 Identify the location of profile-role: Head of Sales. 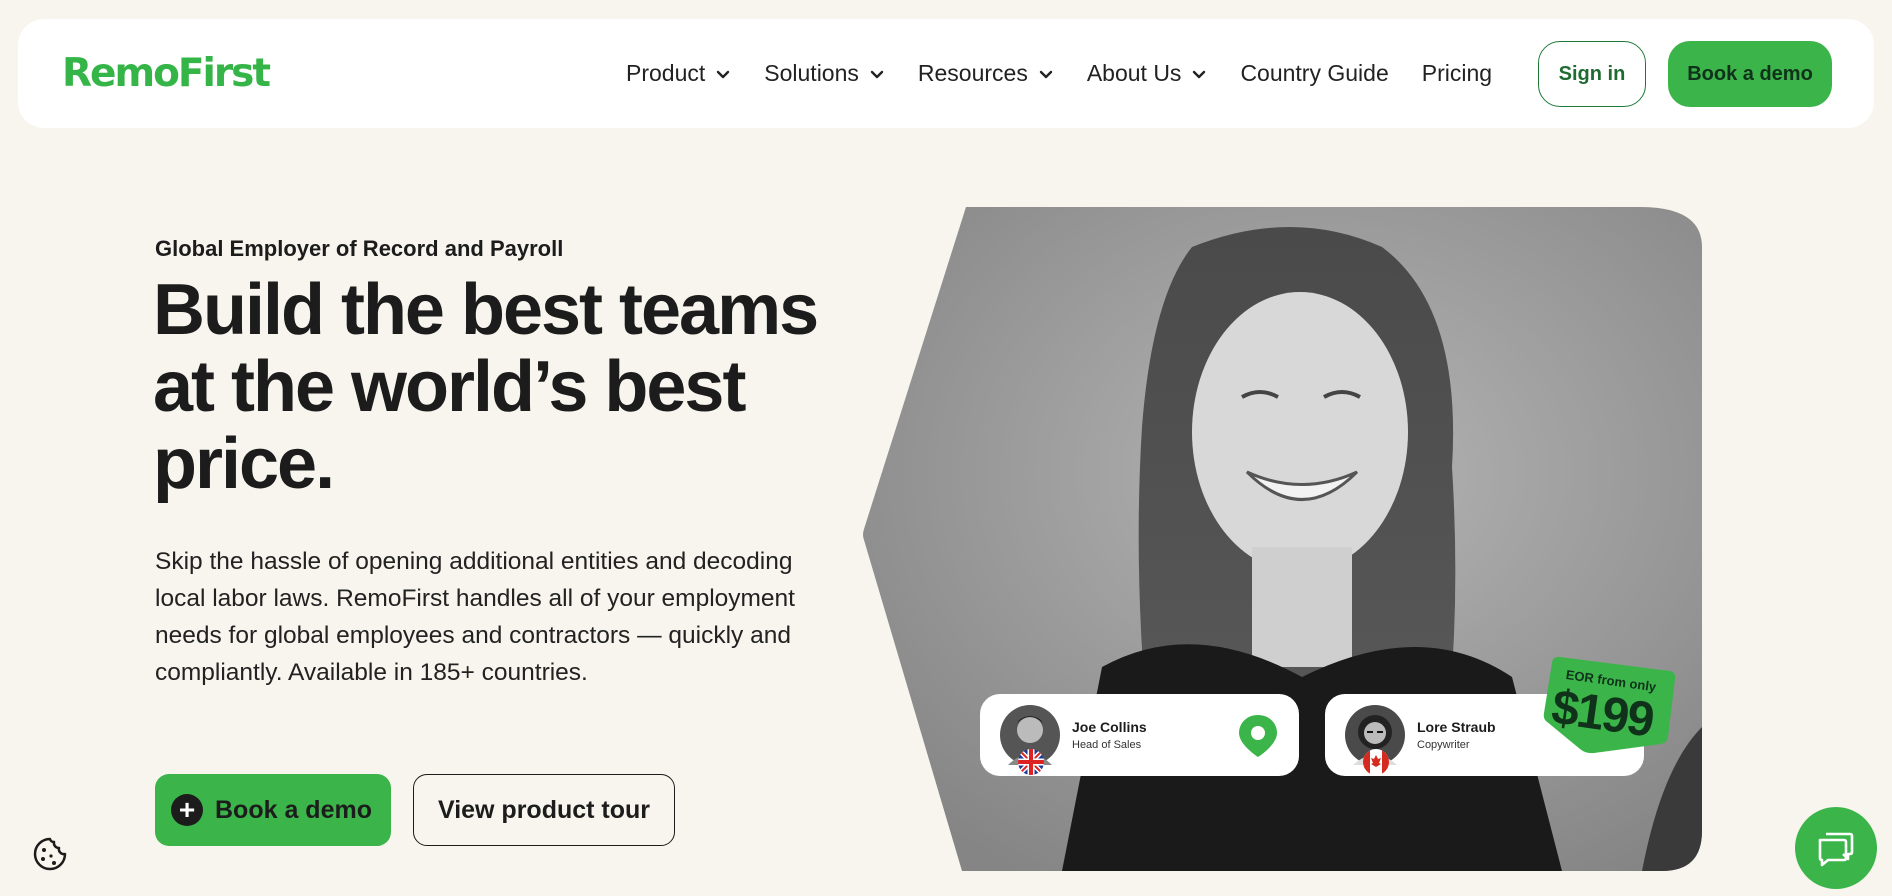
(1107, 745).